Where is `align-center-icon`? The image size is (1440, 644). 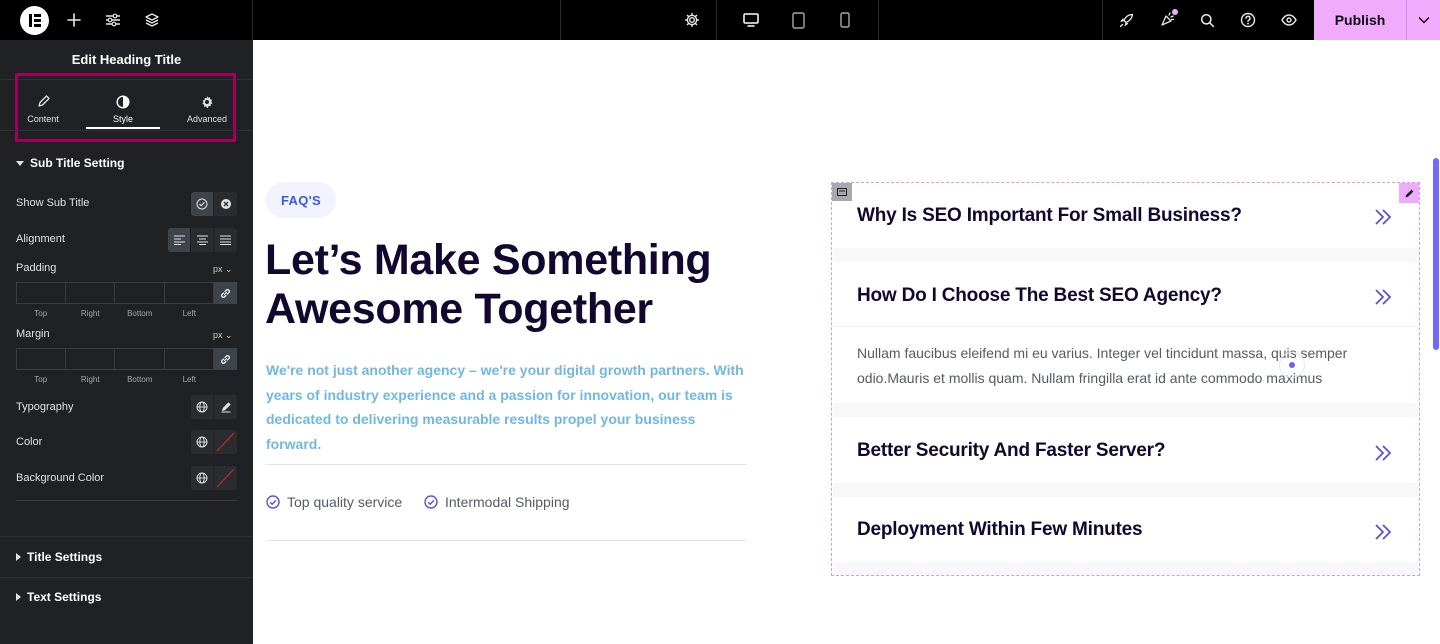
align-center-icon is located at coordinates (202, 240).